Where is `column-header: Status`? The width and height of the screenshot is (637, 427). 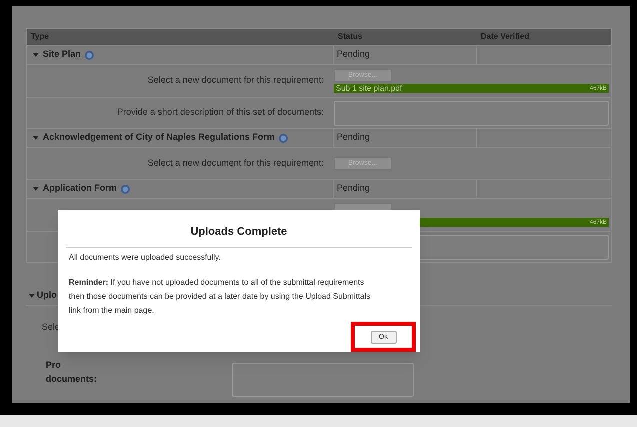
column-header: Status is located at coordinates (350, 37).